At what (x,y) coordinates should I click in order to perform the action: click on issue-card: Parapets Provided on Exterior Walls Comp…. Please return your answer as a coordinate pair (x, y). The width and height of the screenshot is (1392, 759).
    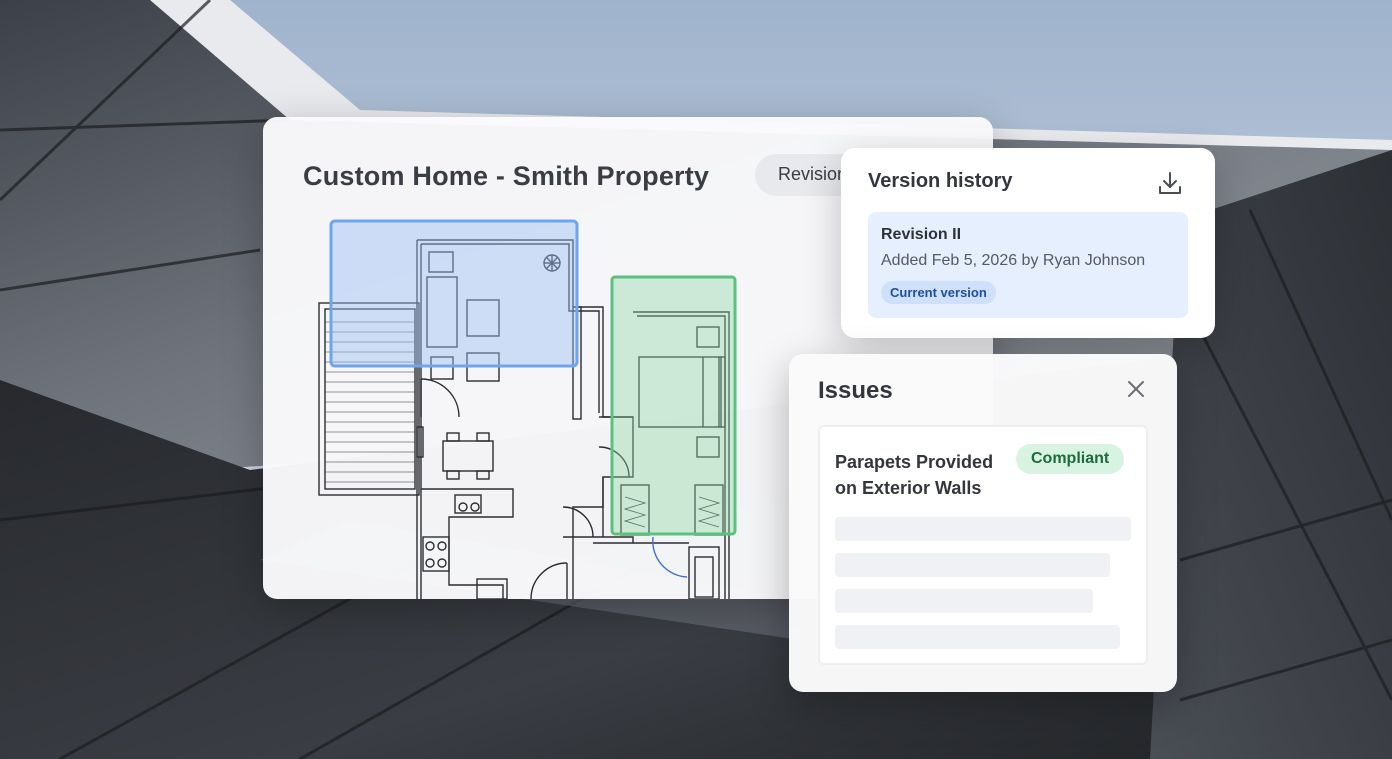
    Looking at the image, I should click on (983, 545).